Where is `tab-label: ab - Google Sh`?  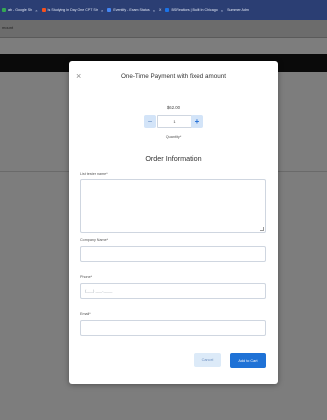
tab-label: ab - Google Sh is located at coordinates (20, 10).